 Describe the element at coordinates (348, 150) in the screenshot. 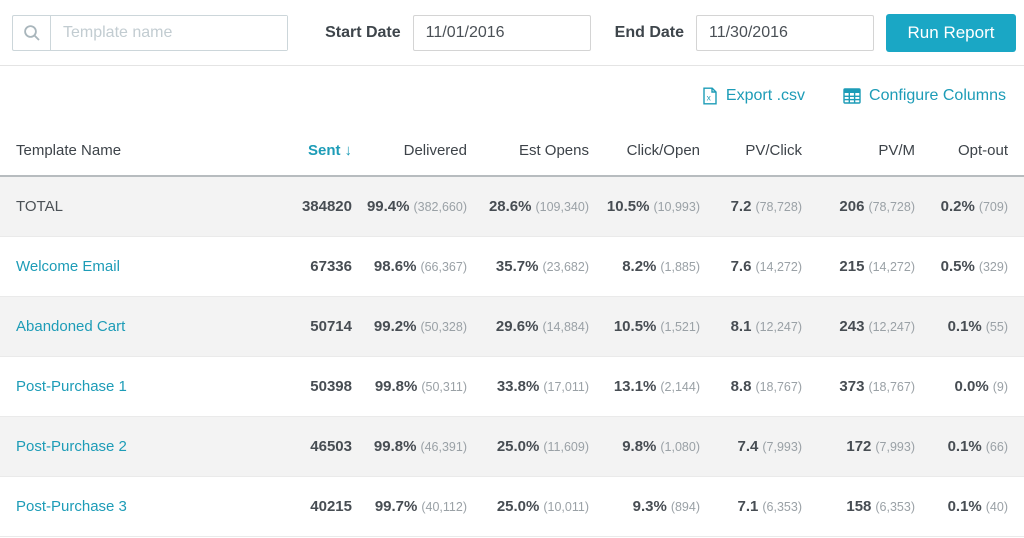

I see `sort-descending-icon: ↓` at that location.